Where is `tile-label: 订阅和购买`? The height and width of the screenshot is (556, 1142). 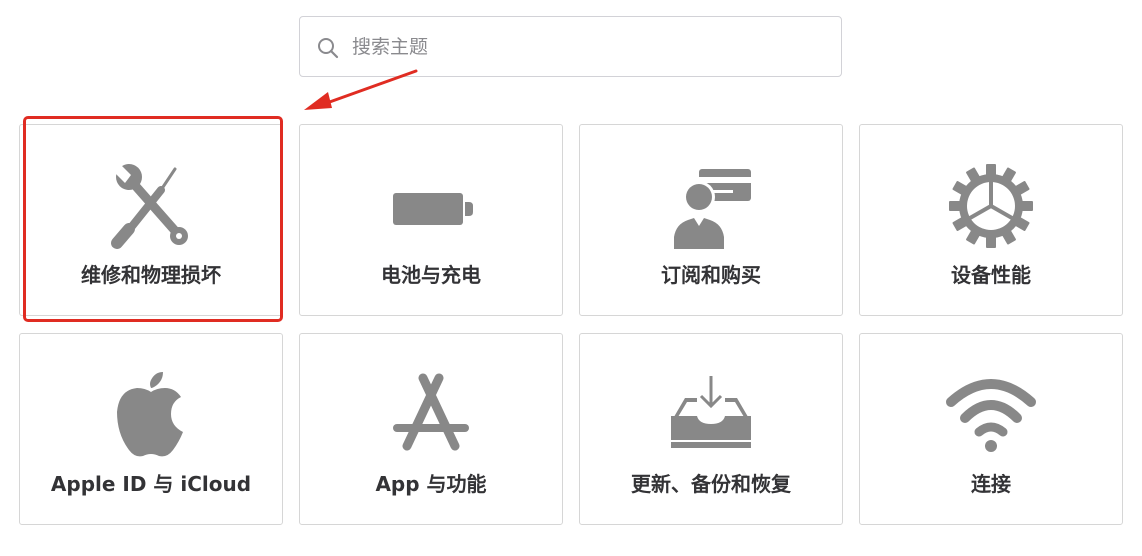 tile-label: 订阅和购买 is located at coordinates (711, 275).